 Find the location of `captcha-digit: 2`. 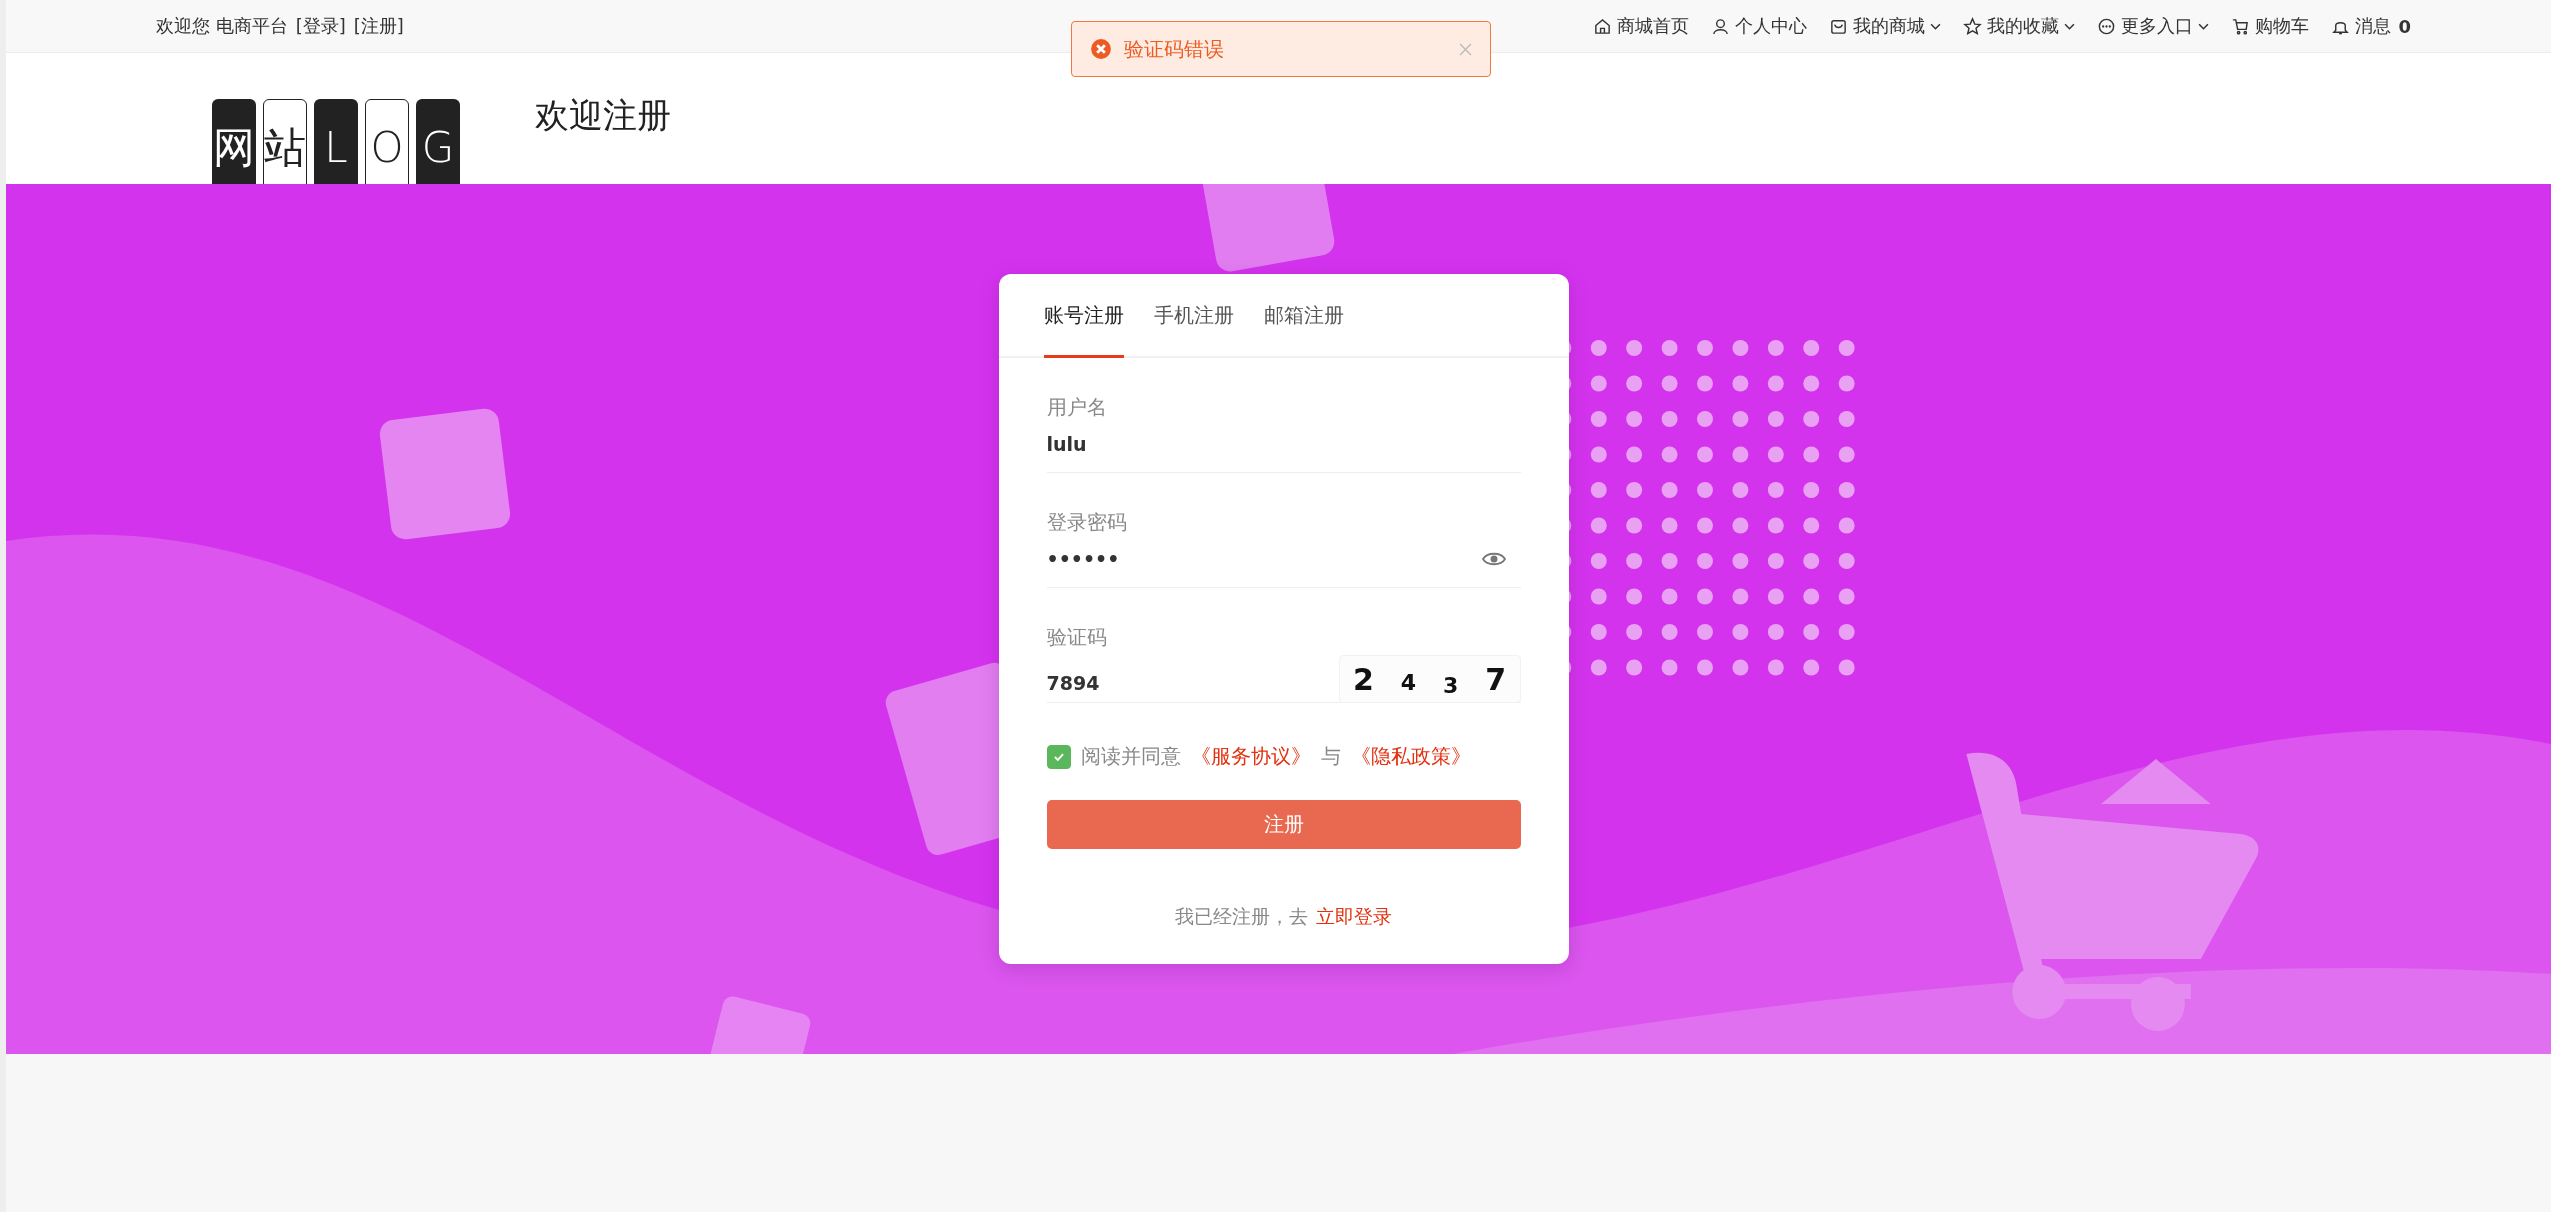

captcha-digit: 2 is located at coordinates (1363, 679).